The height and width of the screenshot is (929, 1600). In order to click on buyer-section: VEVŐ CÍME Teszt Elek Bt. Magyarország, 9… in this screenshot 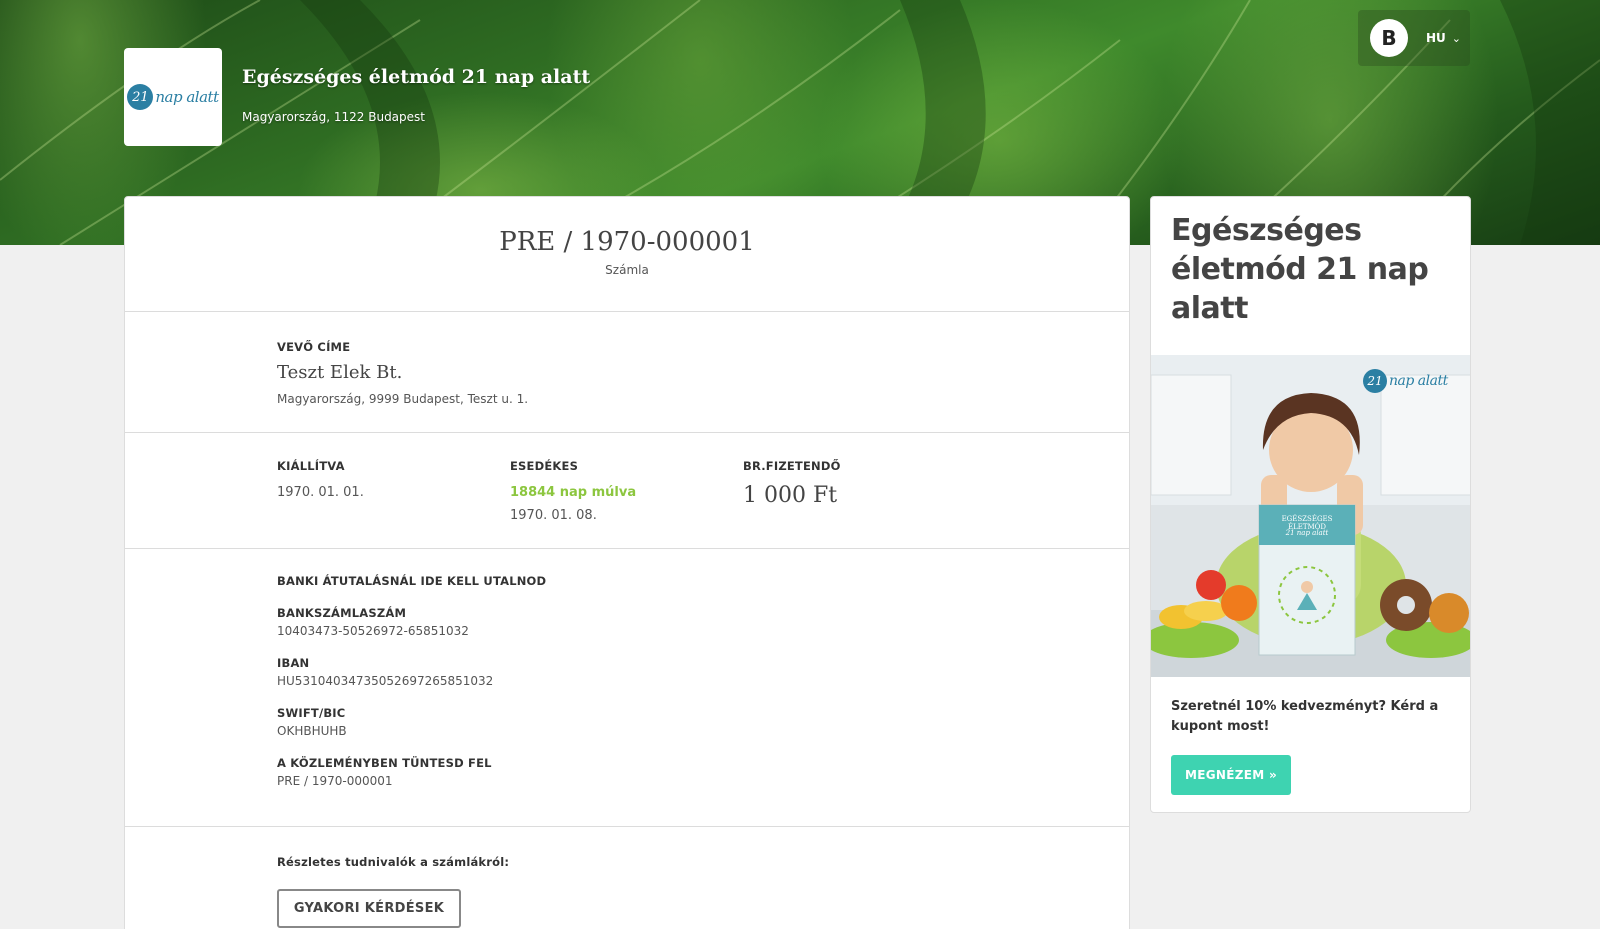, I will do `click(627, 372)`.